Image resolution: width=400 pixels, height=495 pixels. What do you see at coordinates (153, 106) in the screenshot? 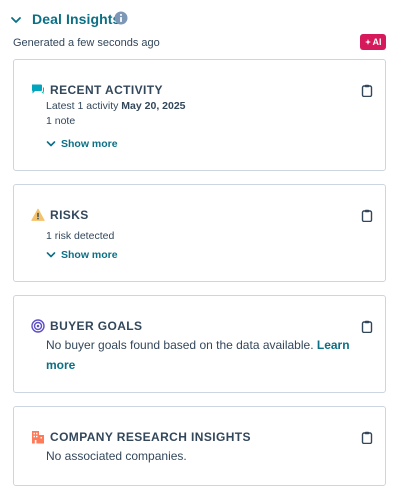
I see `latest-activity-date: May 20, 2025` at bounding box center [153, 106].